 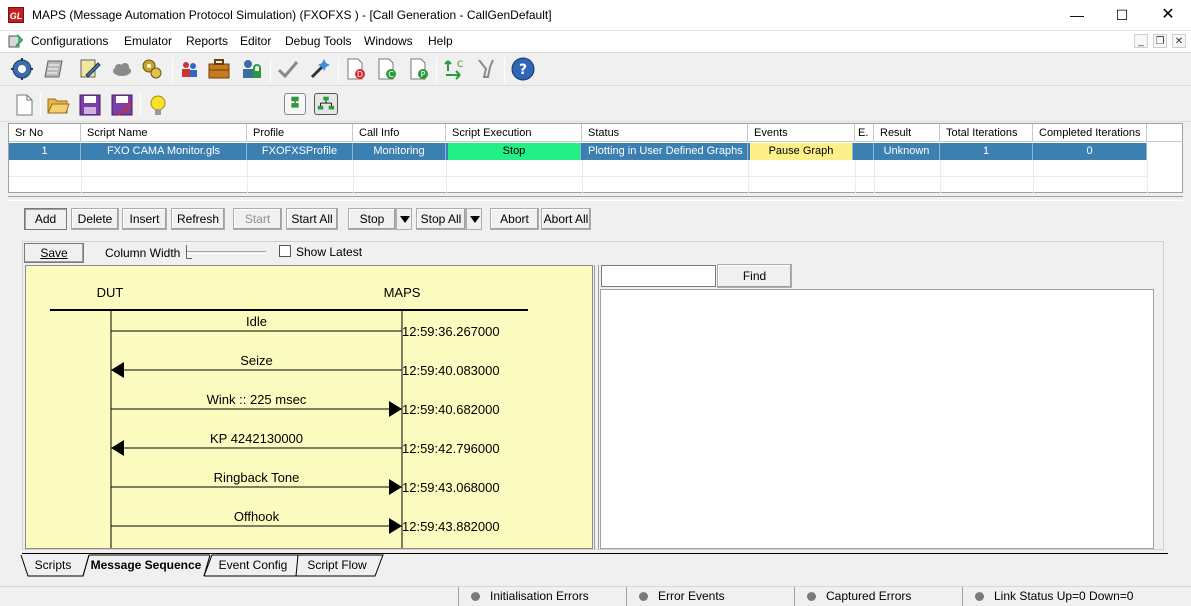 I want to click on message-label: Idle, so click(x=256, y=321).